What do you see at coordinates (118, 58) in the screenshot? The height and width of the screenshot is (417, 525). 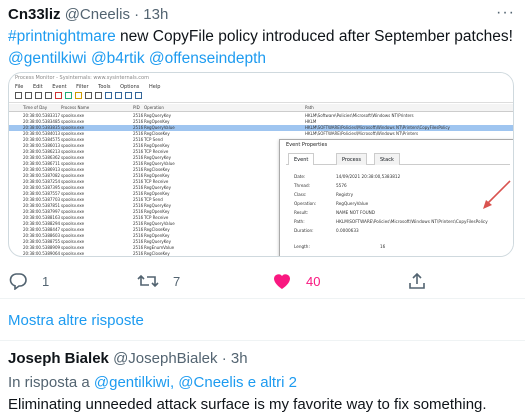 I see `mention-link: @b4rtik` at bounding box center [118, 58].